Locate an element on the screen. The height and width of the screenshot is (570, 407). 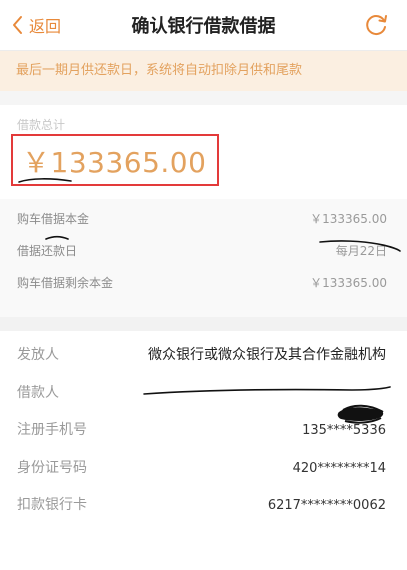
info-label: 注册手机号 is located at coordinates (52, 430).